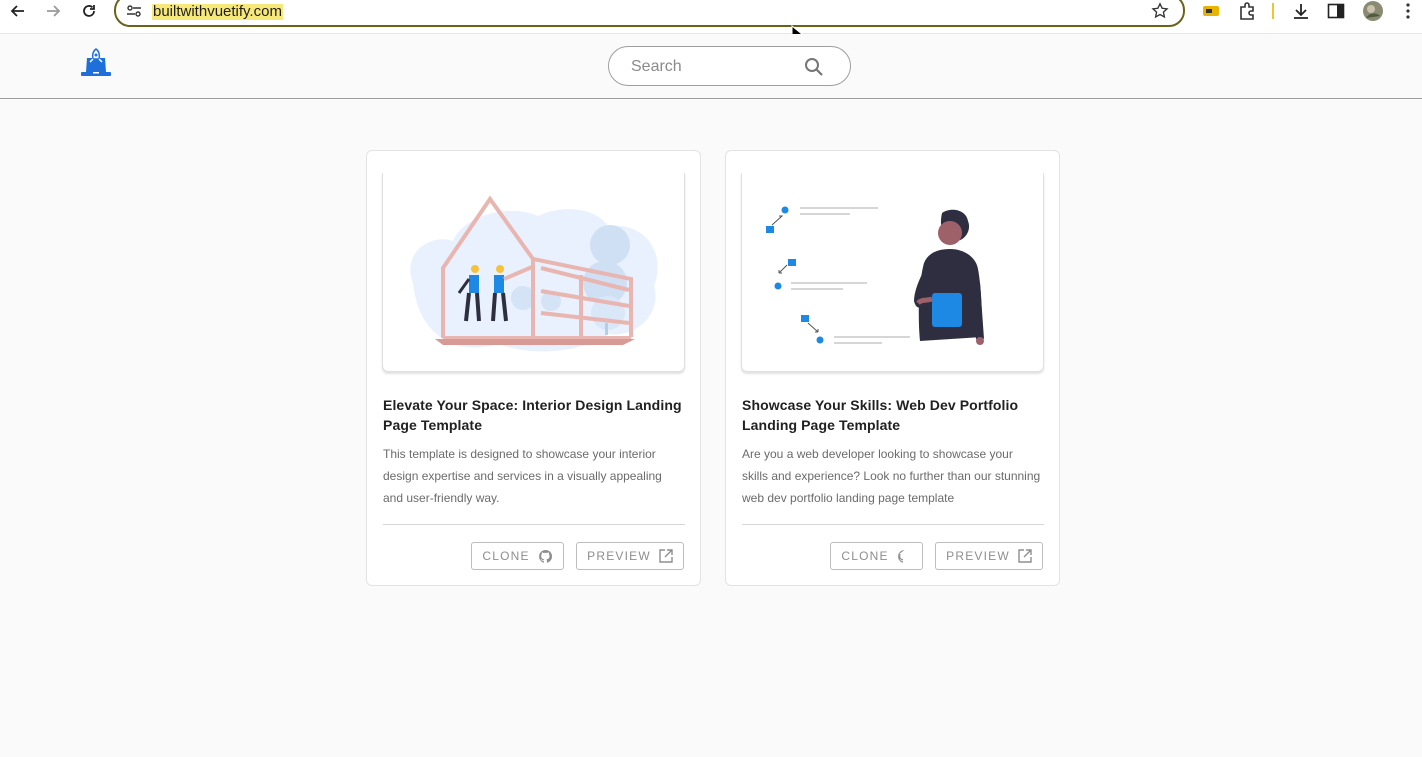 Image resolution: width=1422 pixels, height=757 pixels. I want to click on download-icon, so click(1301, 11).